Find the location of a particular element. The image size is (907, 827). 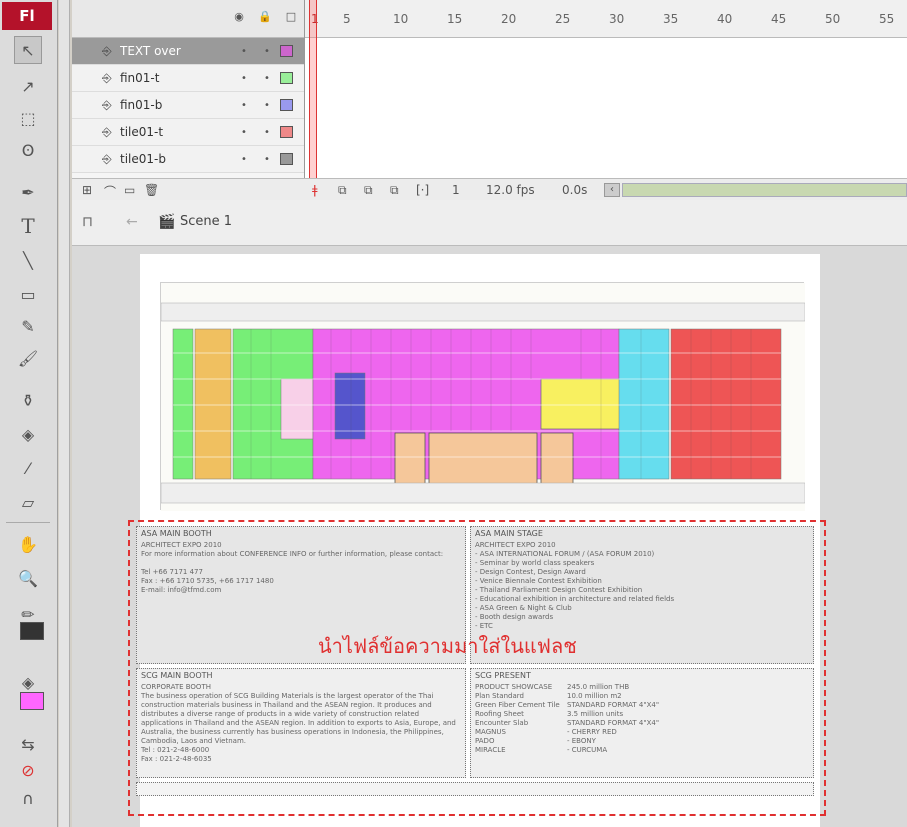

outline-square-icon: □ is located at coordinates (291, 17).